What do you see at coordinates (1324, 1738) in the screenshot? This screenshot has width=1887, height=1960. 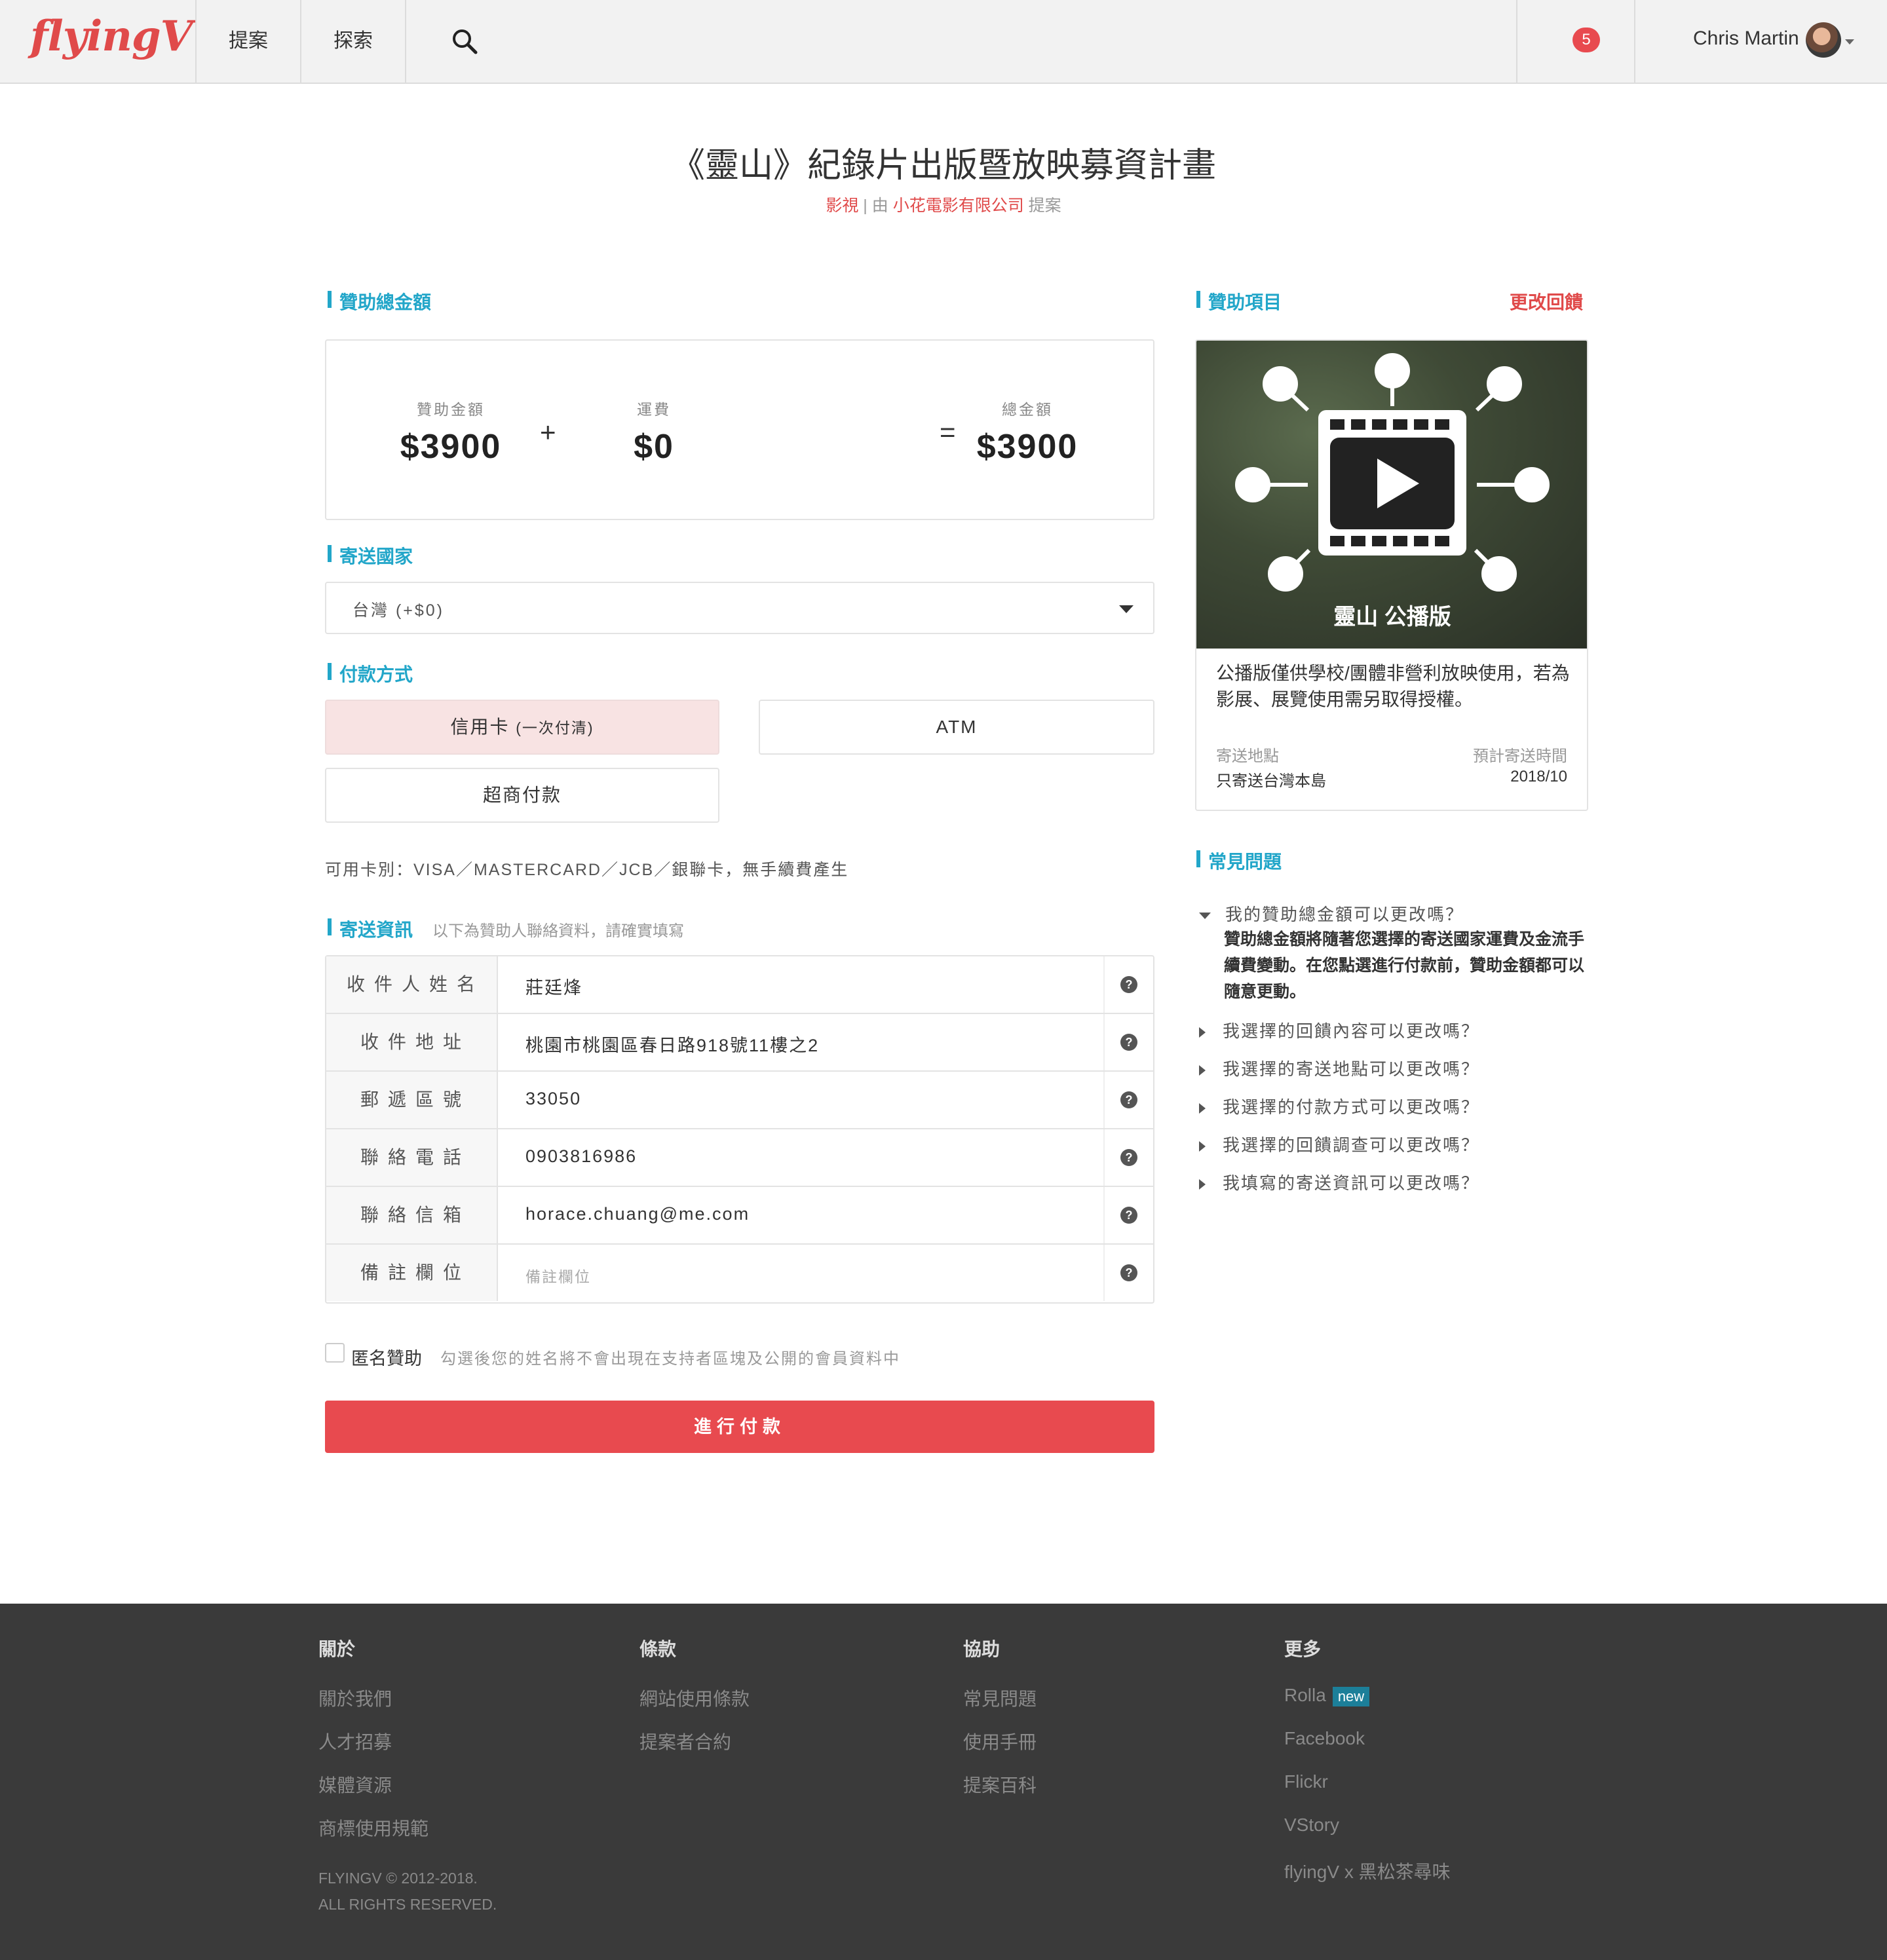 I see `footer-link: Facebook` at bounding box center [1324, 1738].